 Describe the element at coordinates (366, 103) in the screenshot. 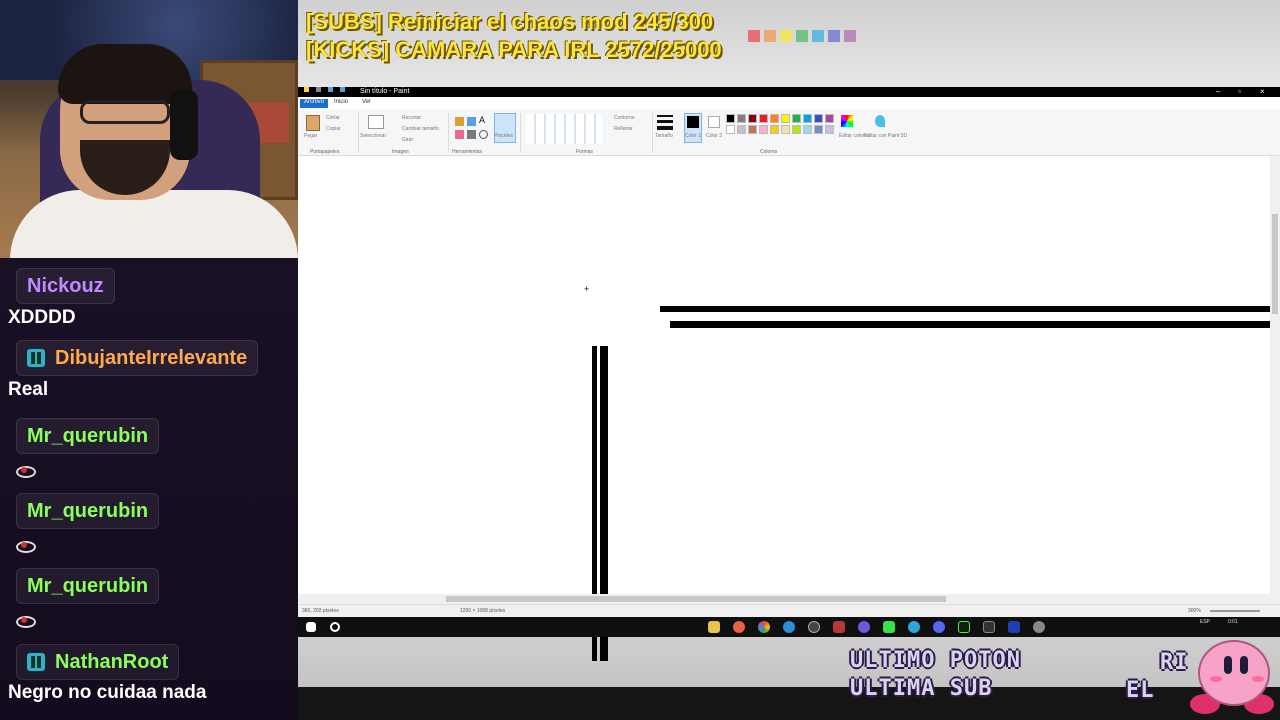

I see `tab-ver: Ver` at that location.